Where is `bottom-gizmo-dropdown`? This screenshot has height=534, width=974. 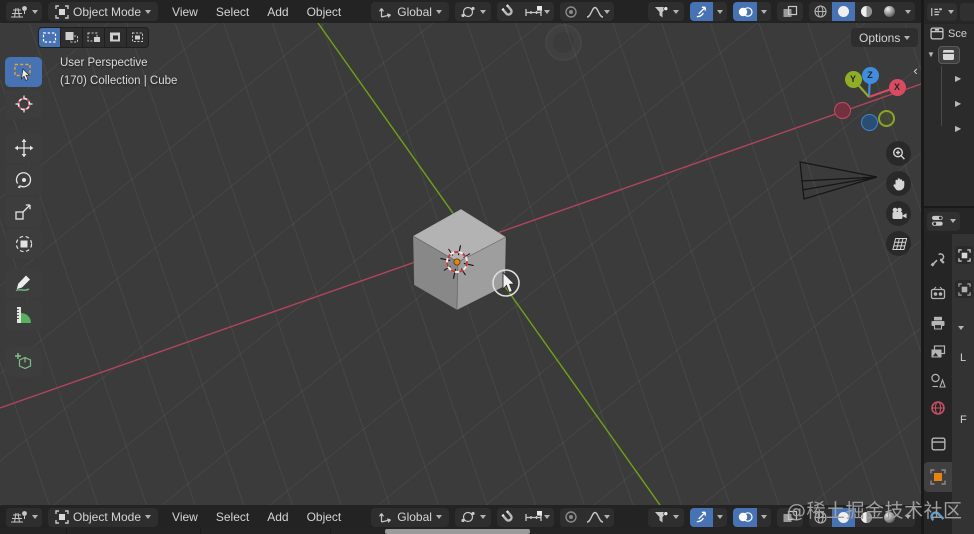
bottom-gizmo-dropdown is located at coordinates (720, 517).